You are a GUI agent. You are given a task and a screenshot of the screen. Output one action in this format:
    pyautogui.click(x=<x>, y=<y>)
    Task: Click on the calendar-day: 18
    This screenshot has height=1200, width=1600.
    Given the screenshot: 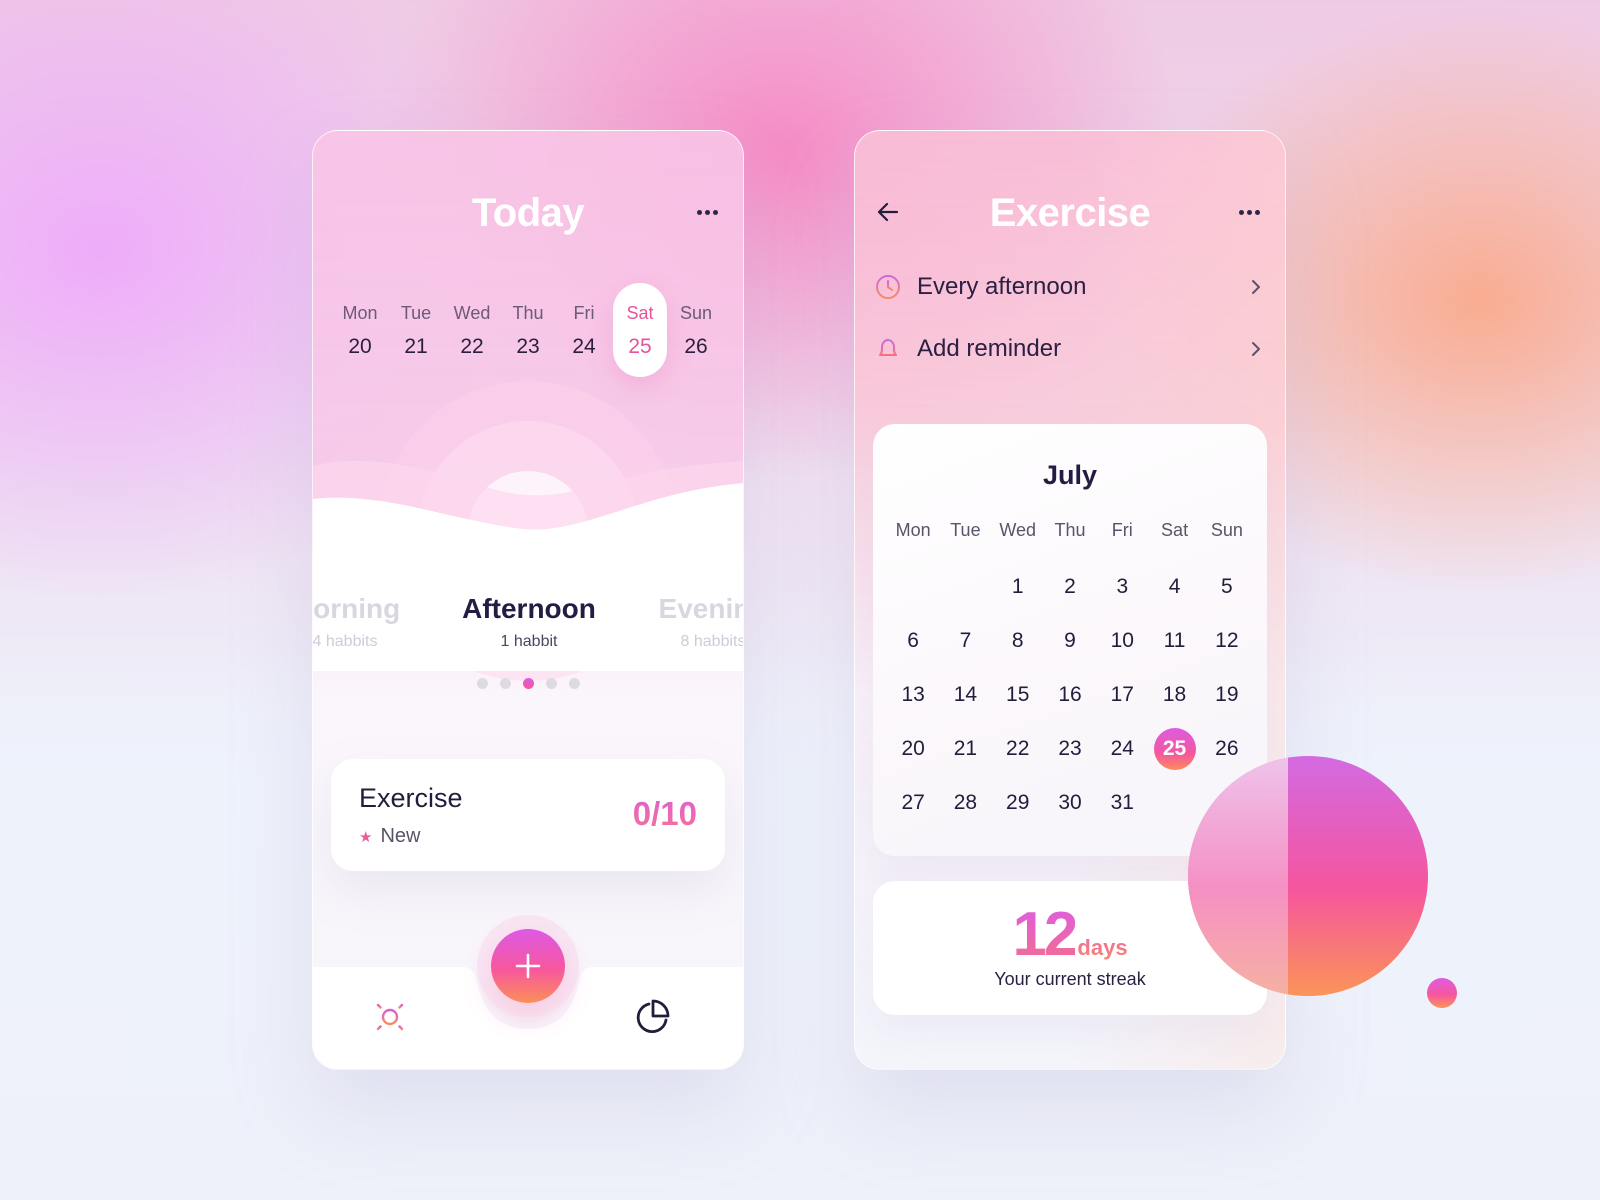 What is the action you would take?
    pyautogui.click(x=1174, y=685)
    